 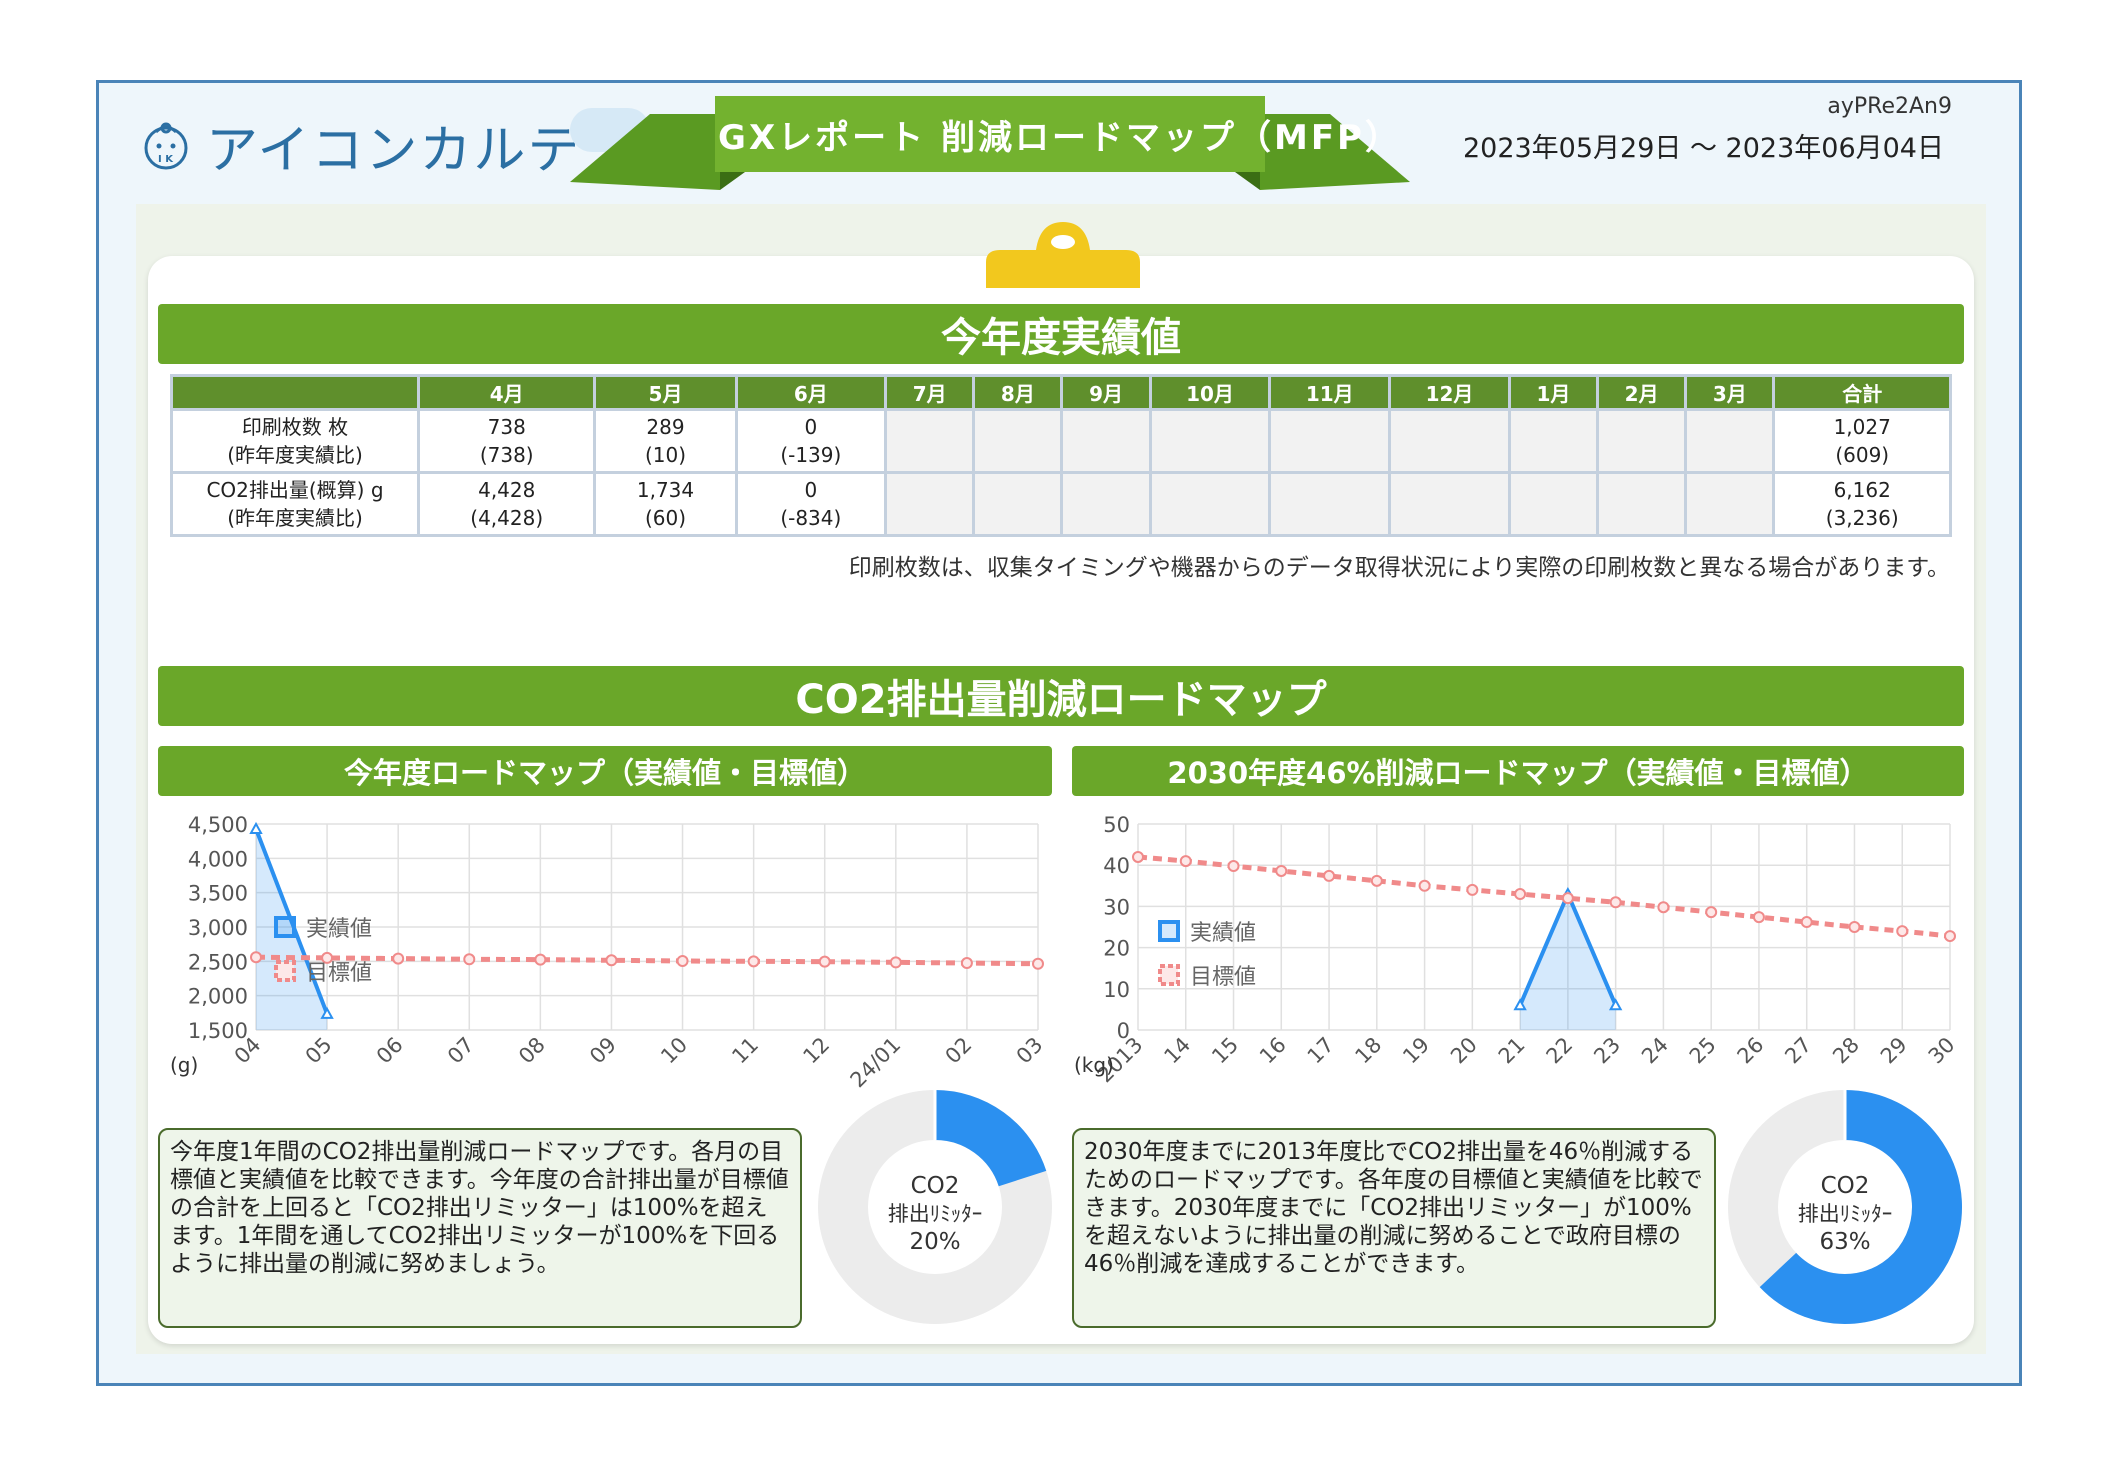 What do you see at coordinates (1063, 255) in the screenshot?
I see `clipboard-clip-icon` at bounding box center [1063, 255].